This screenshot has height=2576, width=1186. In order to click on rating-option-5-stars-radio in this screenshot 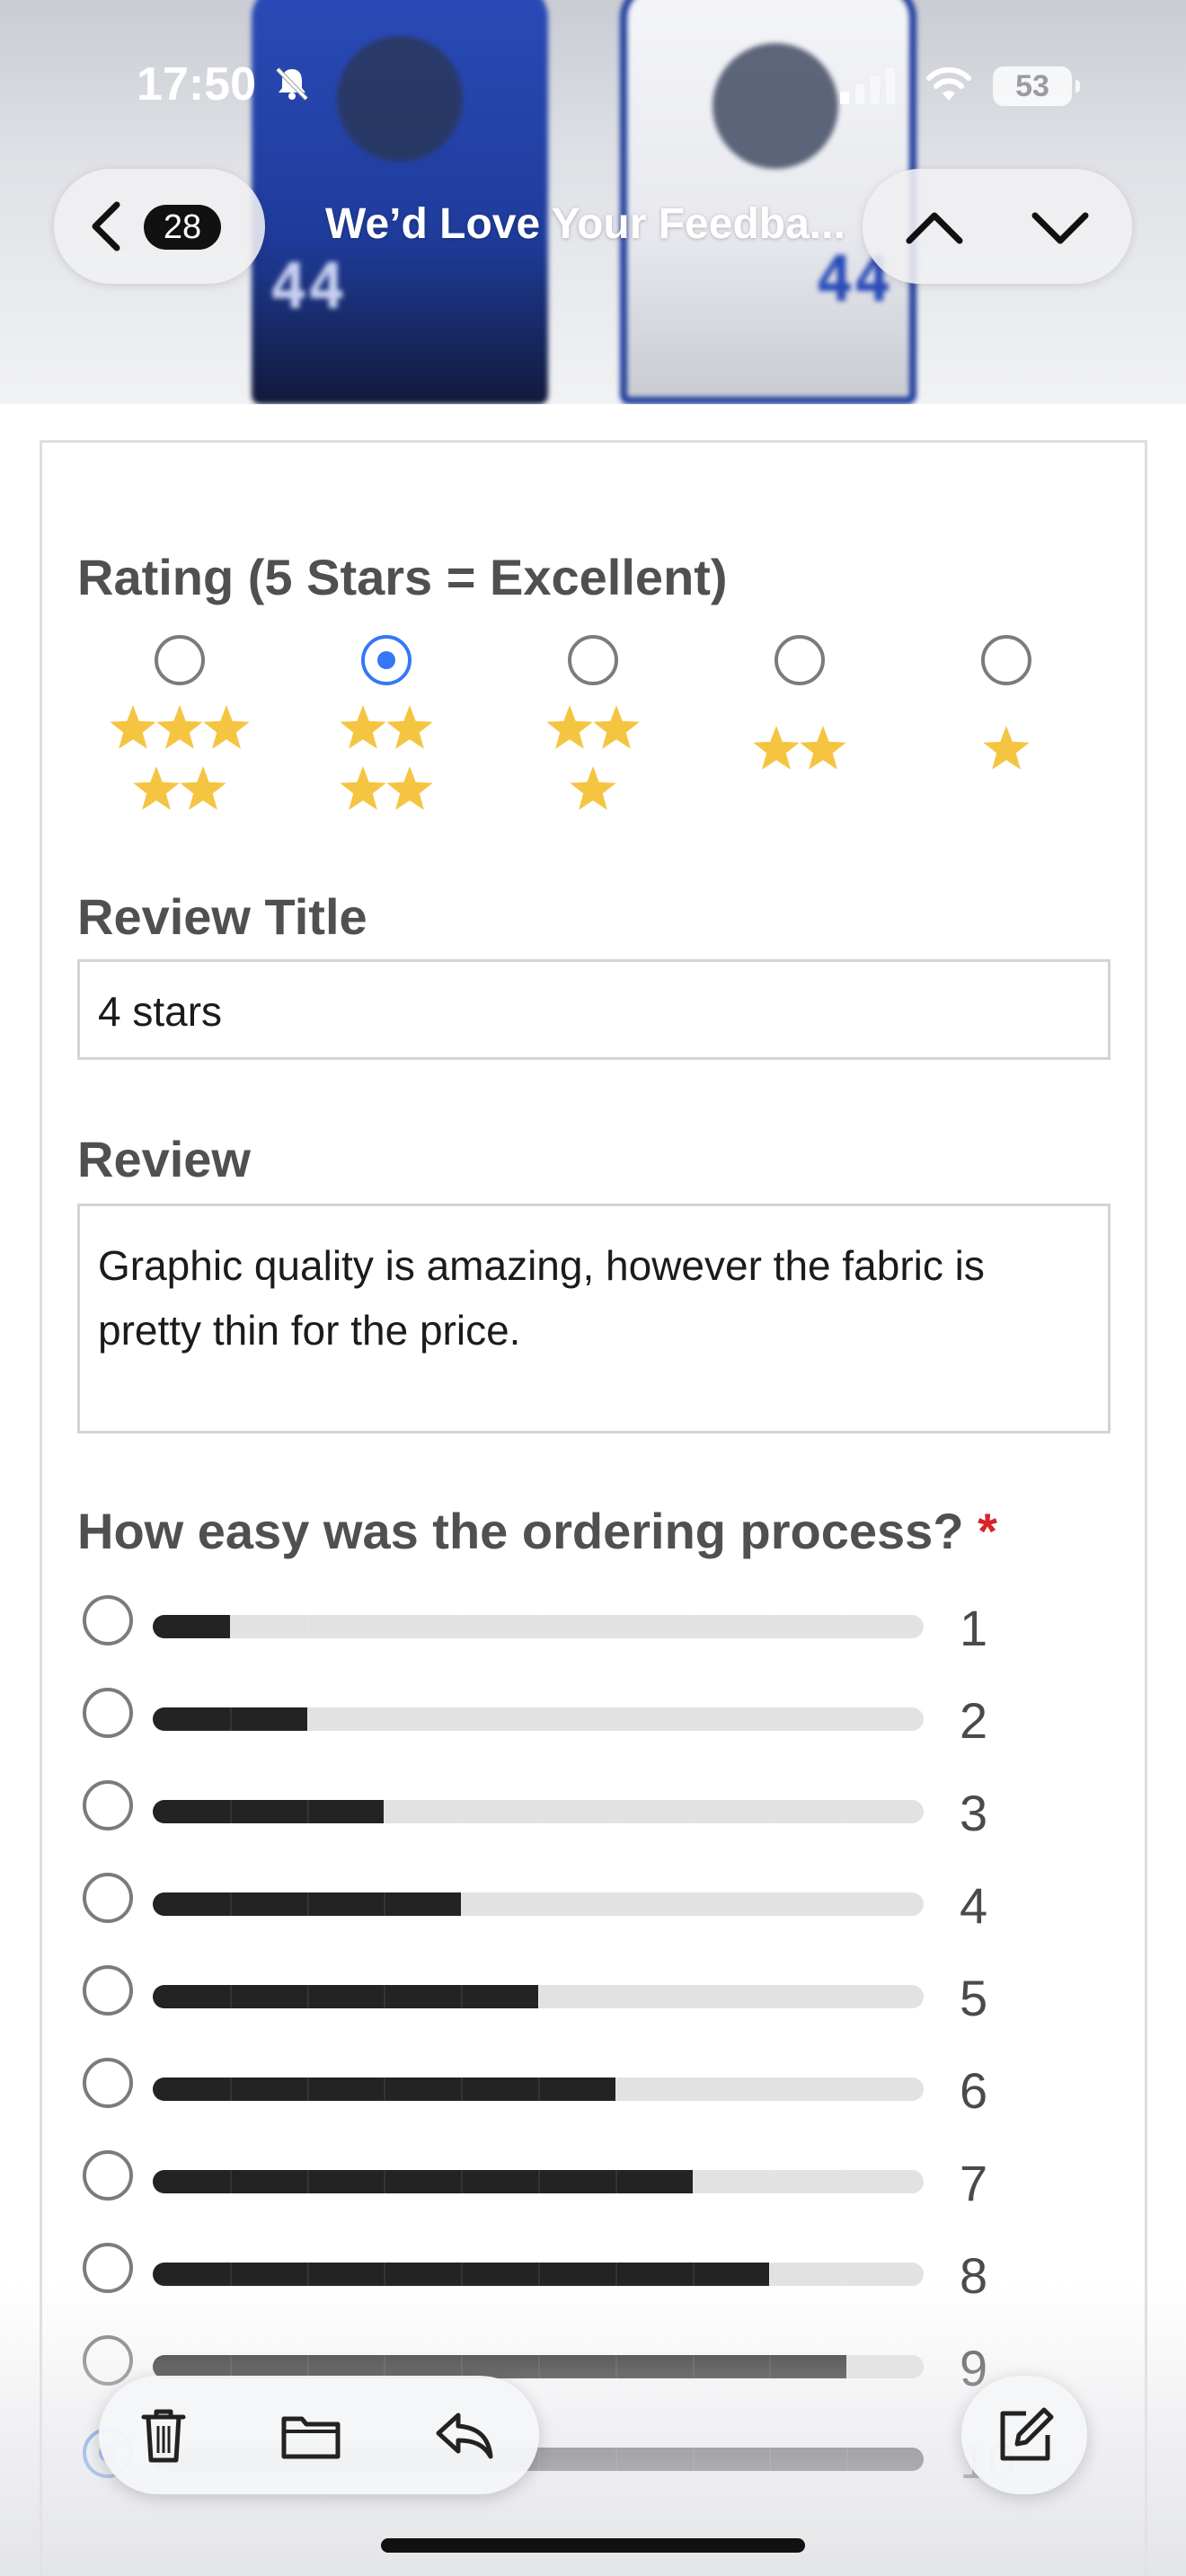, I will do `click(180, 660)`.